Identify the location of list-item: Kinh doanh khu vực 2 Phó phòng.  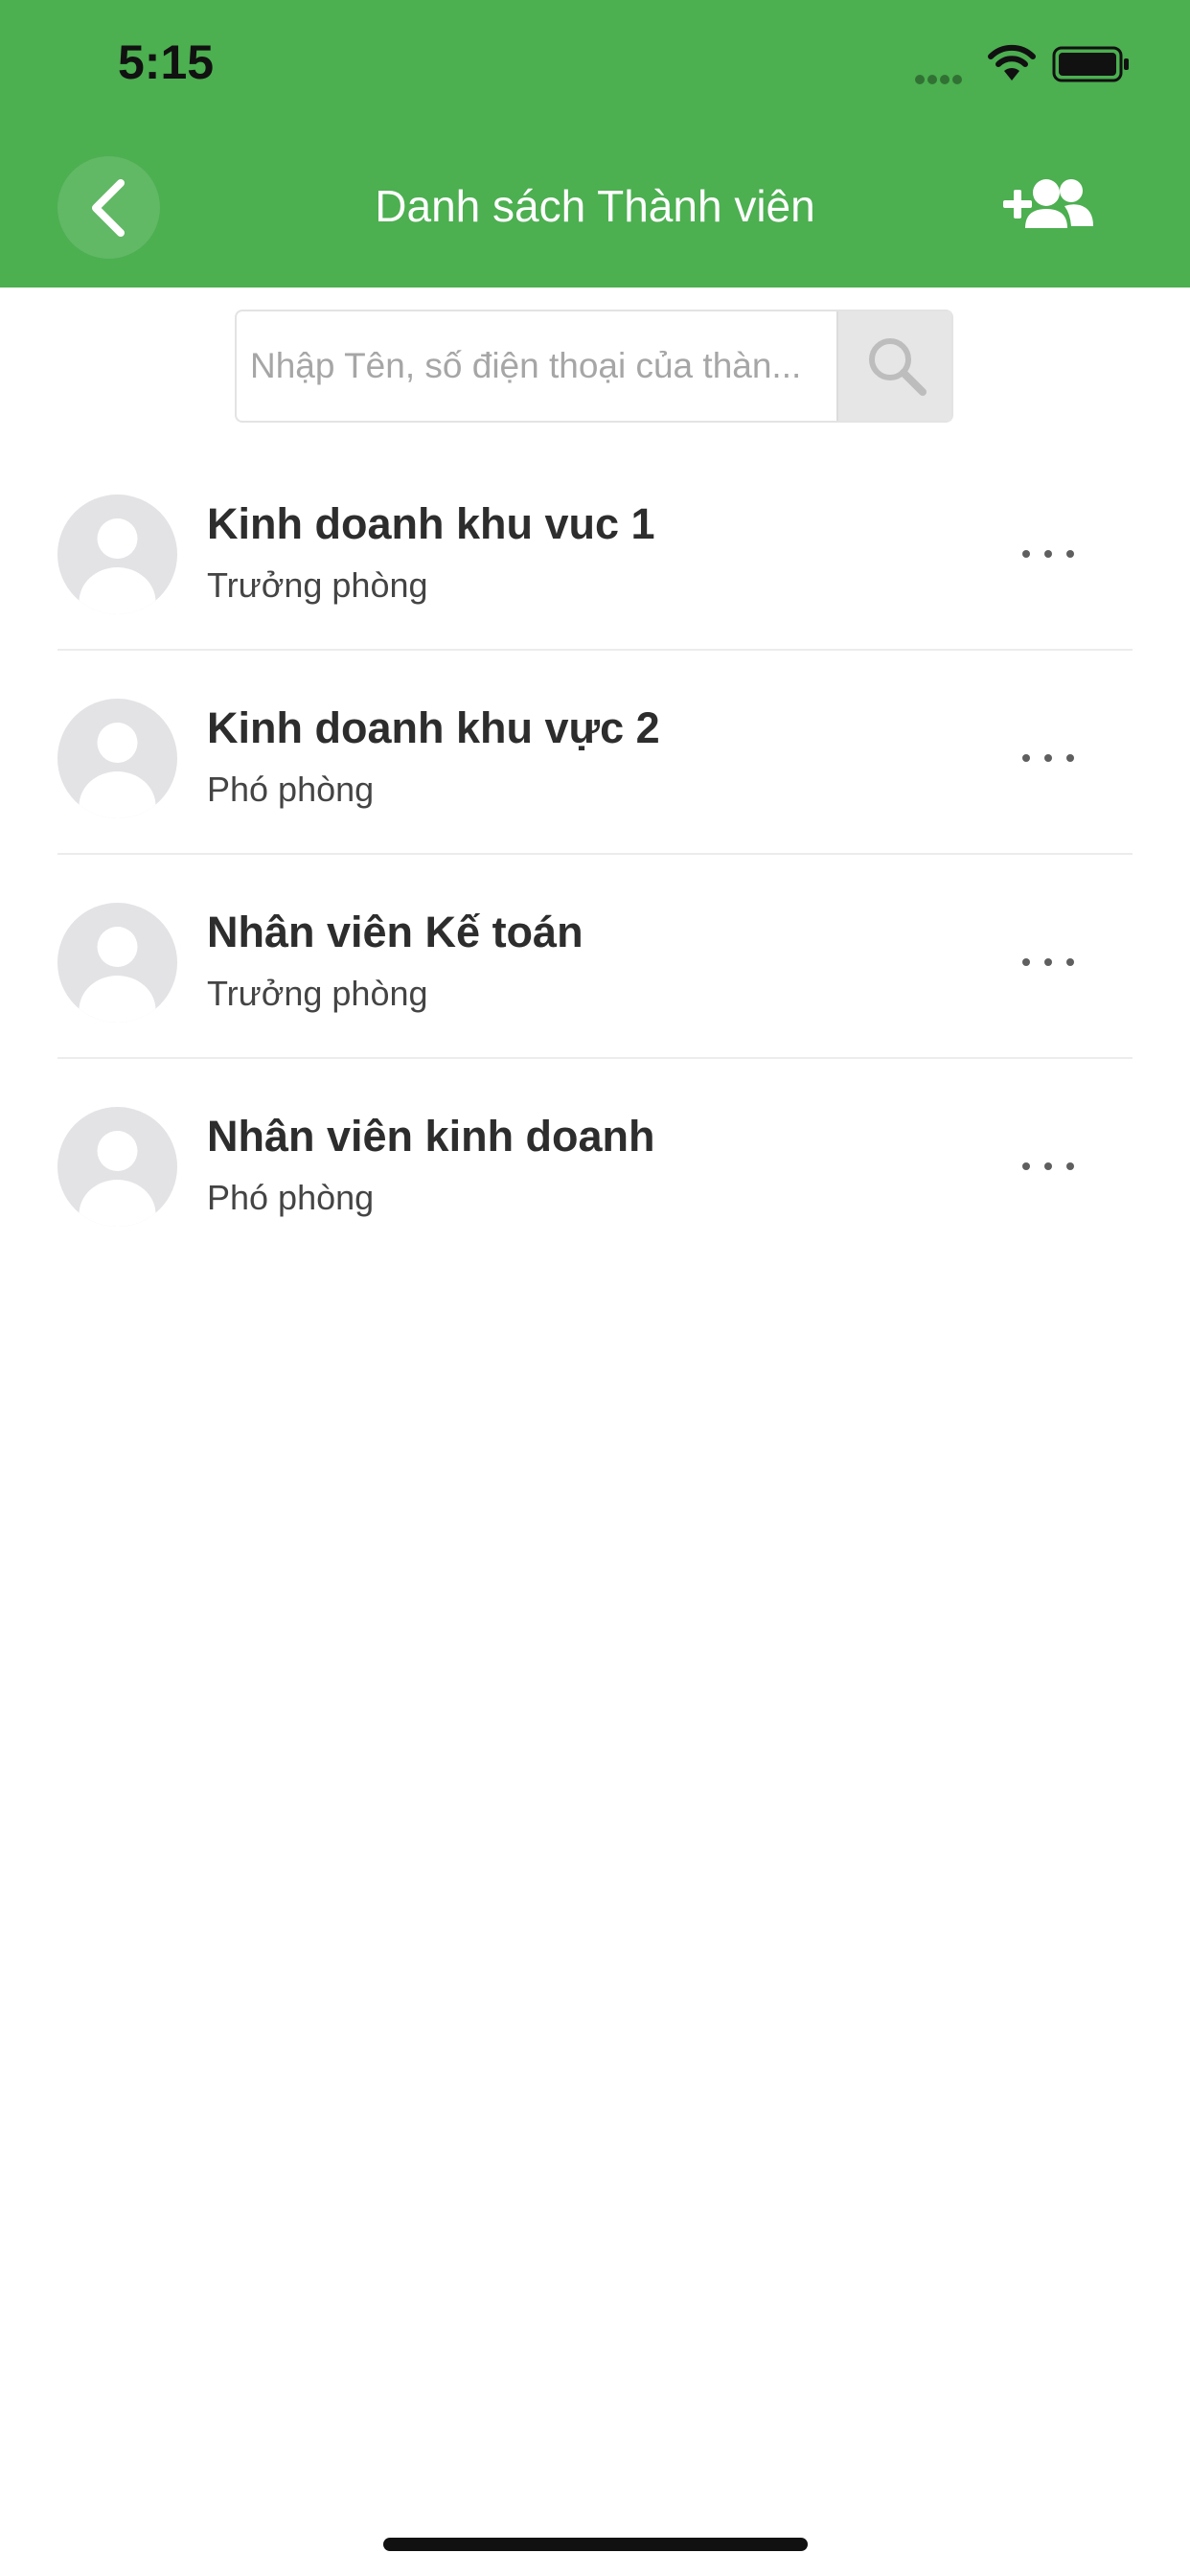
(595, 753).